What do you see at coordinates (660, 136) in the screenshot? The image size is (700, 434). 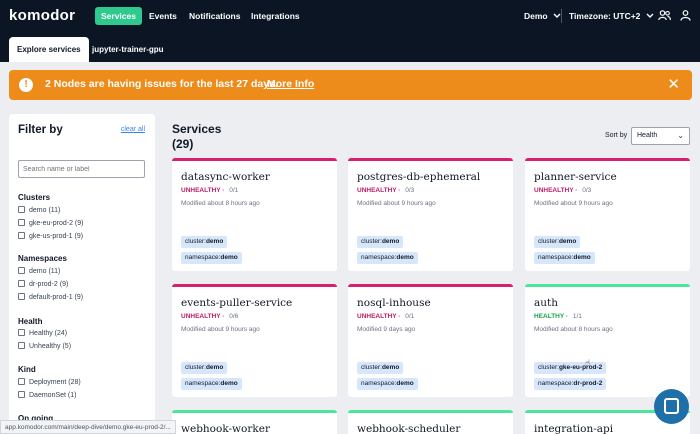 I see `sort-select: Health ⌄` at bounding box center [660, 136].